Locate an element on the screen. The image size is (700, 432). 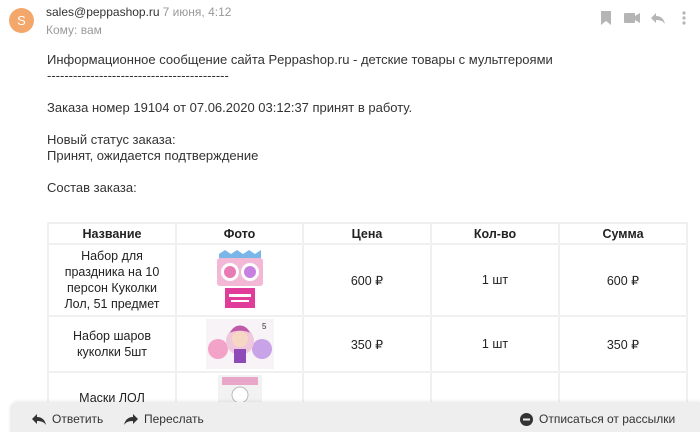
composition-label: Состав заказа: is located at coordinates (92, 187).